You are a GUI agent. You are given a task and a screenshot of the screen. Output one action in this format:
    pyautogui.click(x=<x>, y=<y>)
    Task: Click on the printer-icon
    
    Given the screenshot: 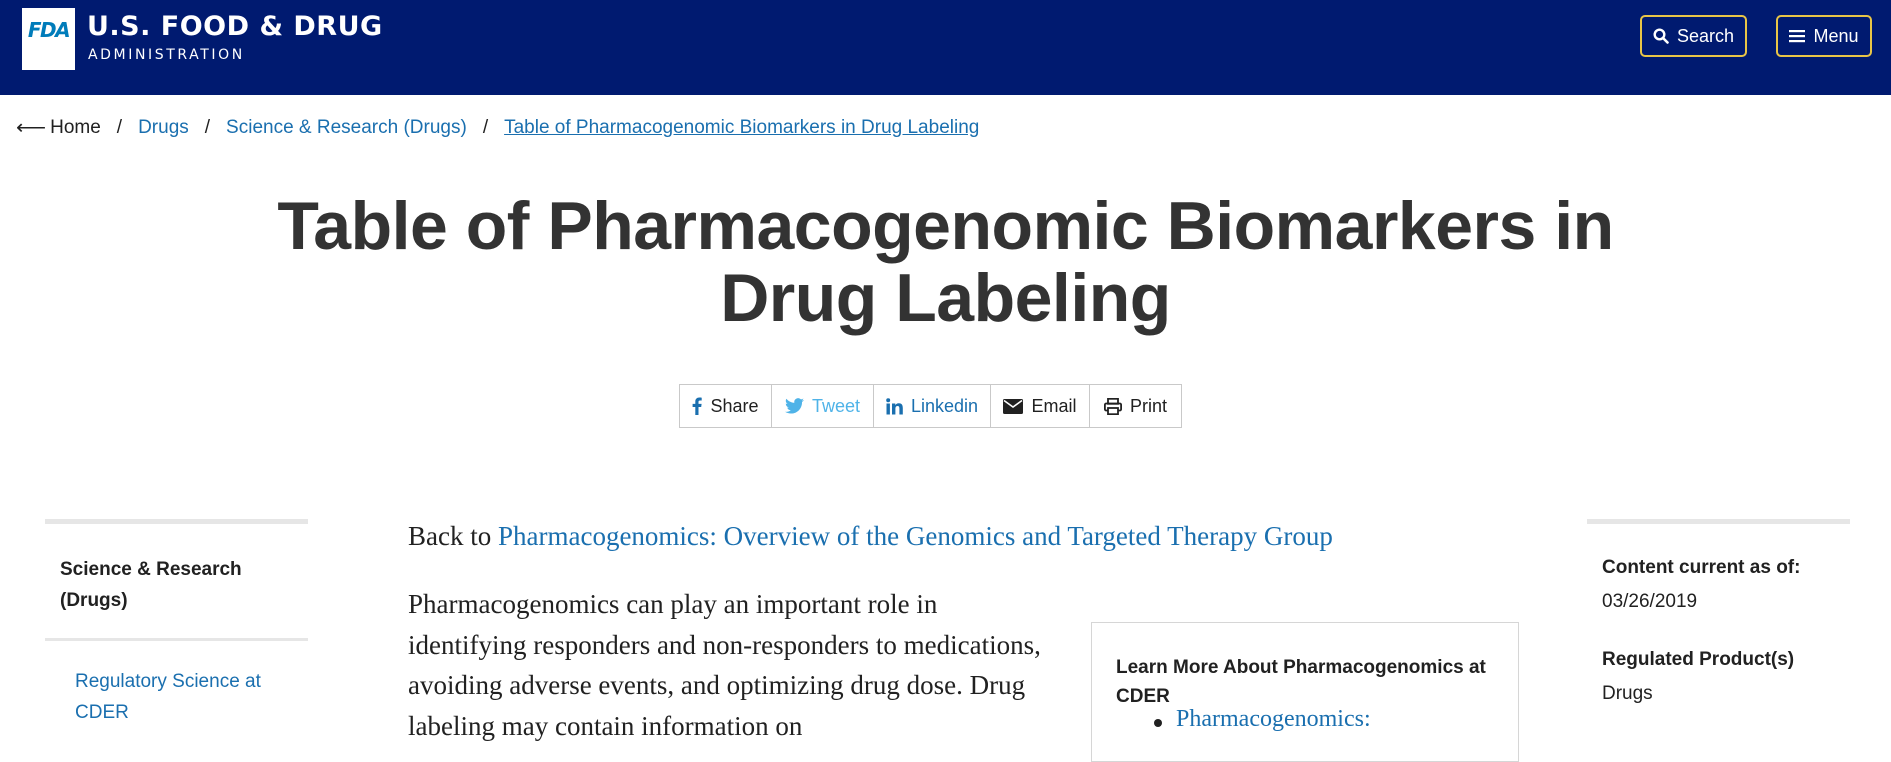 What is the action you would take?
    pyautogui.click(x=1112, y=406)
    